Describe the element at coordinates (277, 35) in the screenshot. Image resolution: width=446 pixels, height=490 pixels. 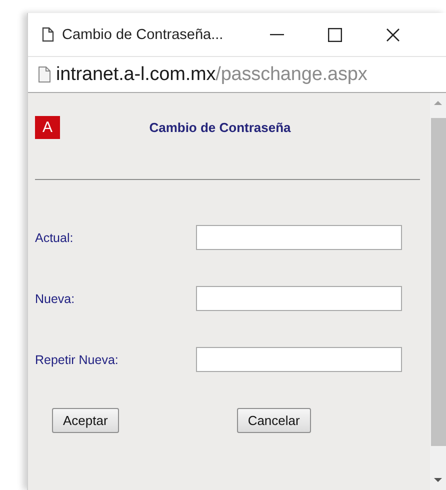
I see `minimize-icon` at that location.